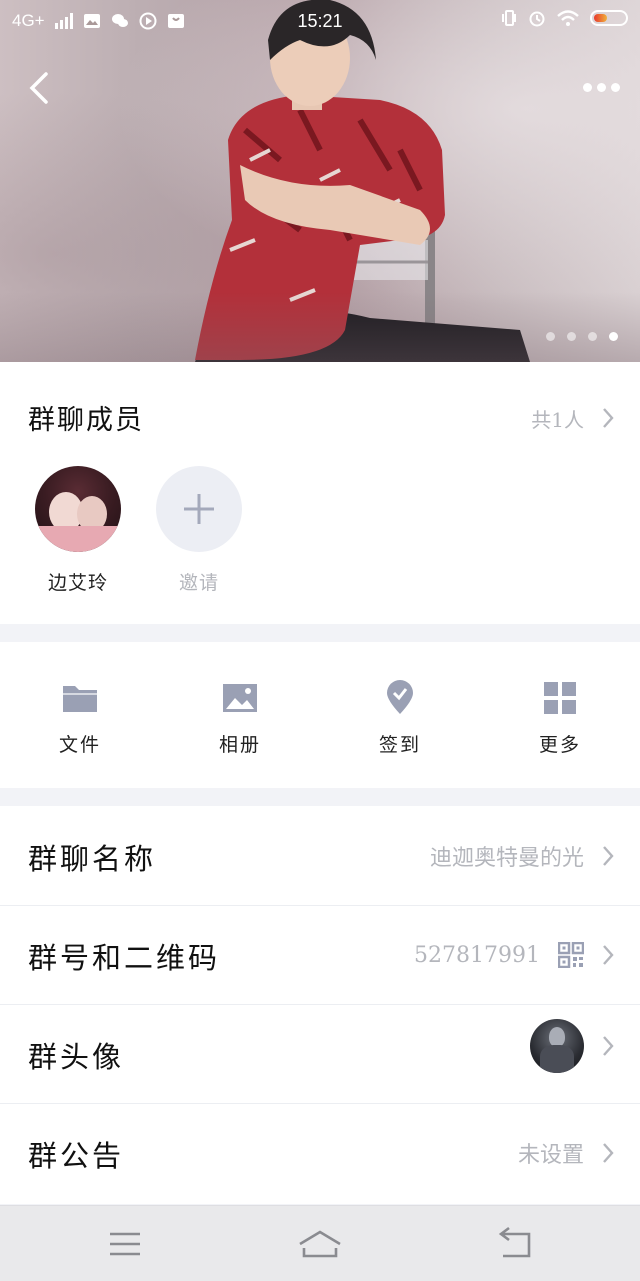 The height and width of the screenshot is (1281, 640). What do you see at coordinates (320, 21) in the screenshot?
I see `status-bar: 4G+ 15:21` at bounding box center [320, 21].